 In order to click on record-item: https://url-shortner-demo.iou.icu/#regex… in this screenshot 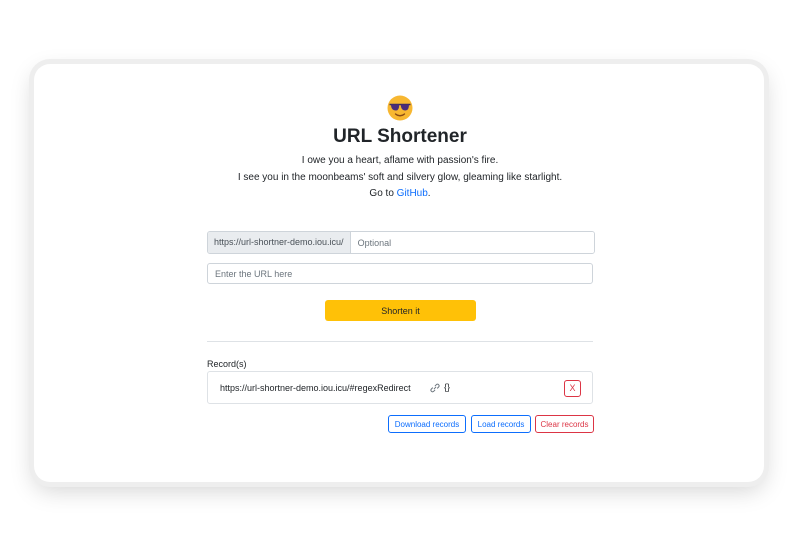, I will do `click(400, 387)`.